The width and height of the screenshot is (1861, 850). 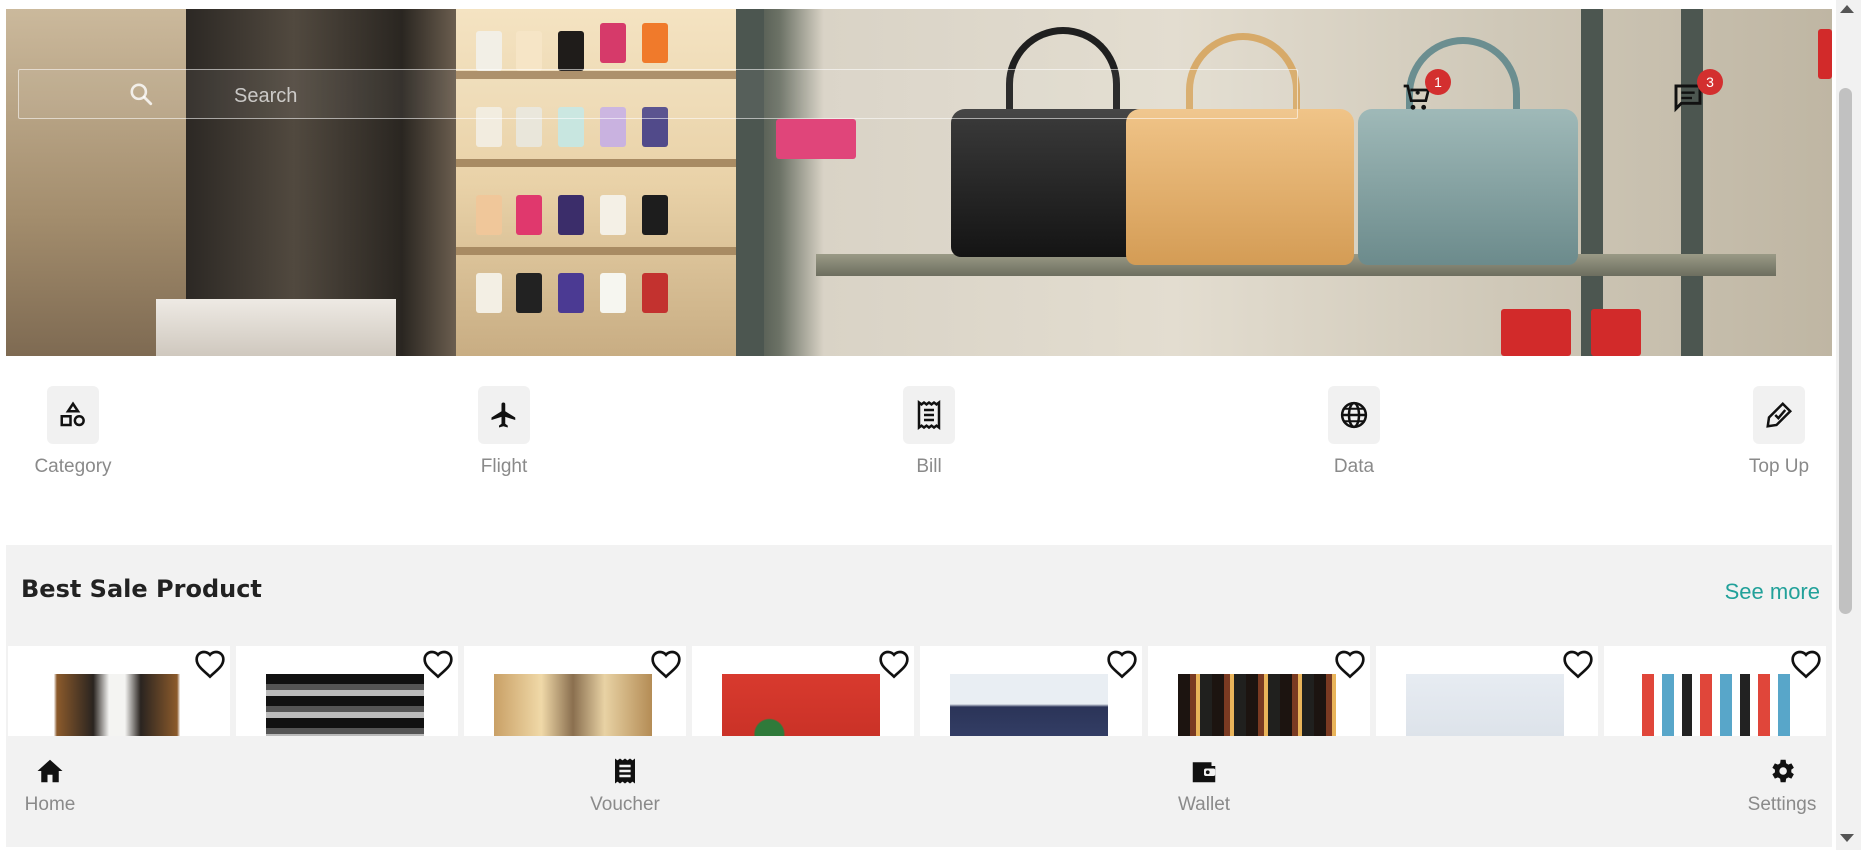 What do you see at coordinates (50, 771) in the screenshot?
I see `home-icon` at bounding box center [50, 771].